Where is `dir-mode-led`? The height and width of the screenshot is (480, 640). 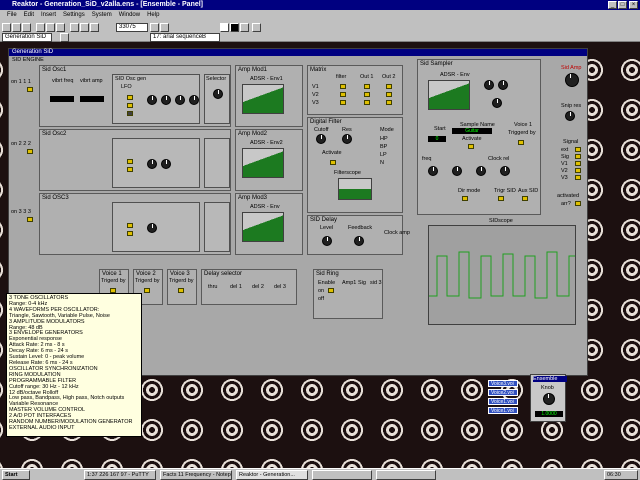
dir-mode-led is located at coordinates (465, 198).